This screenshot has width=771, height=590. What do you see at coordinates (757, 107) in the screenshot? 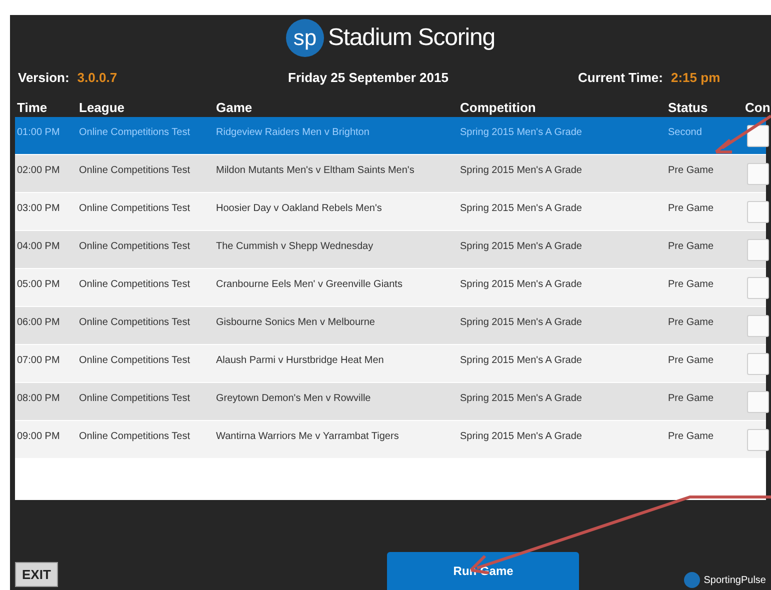
I see `column-header: Con` at bounding box center [757, 107].